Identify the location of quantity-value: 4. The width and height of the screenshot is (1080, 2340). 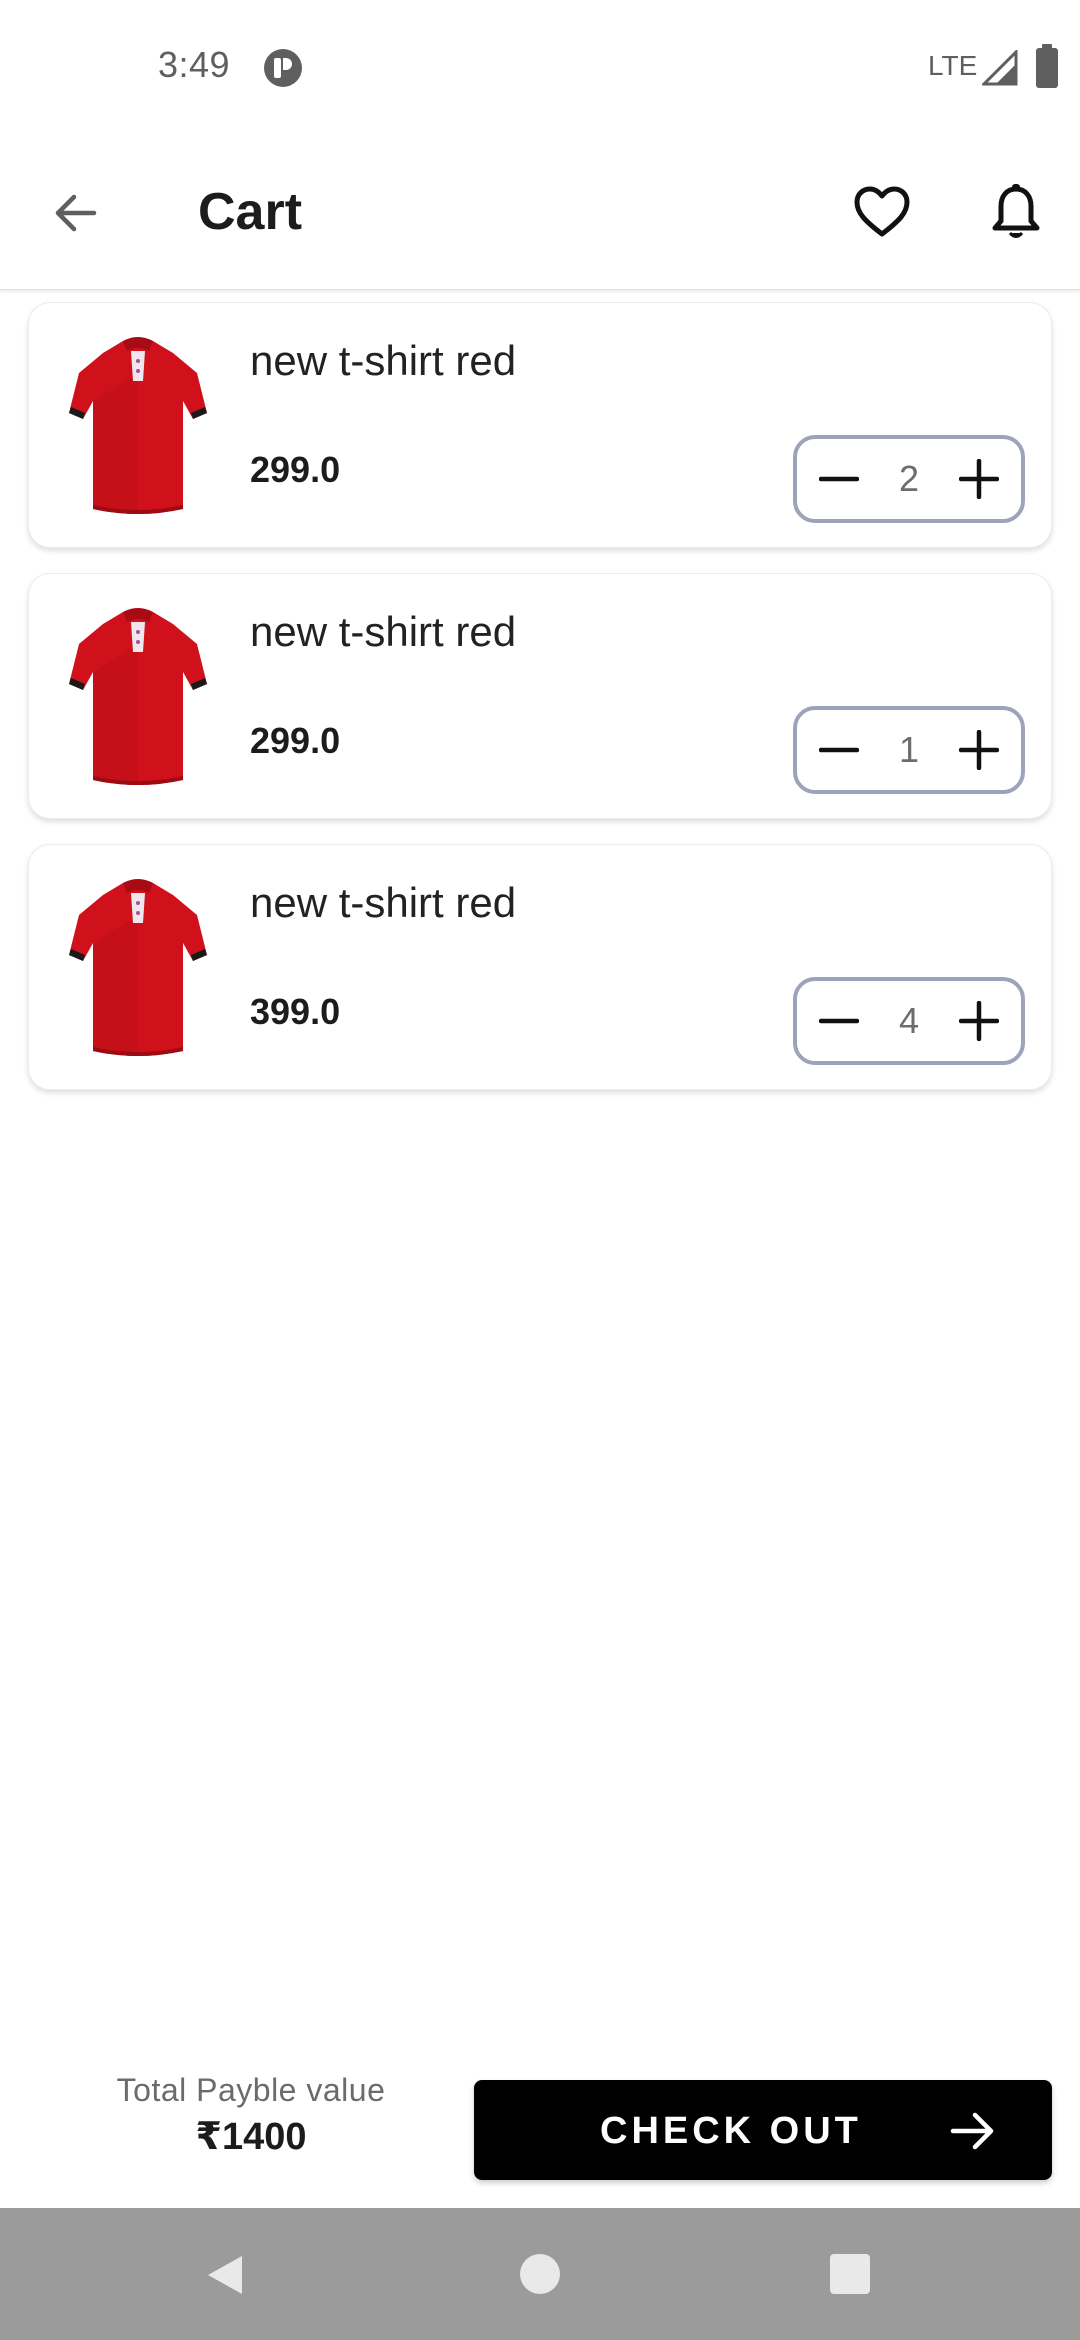
(909, 1020).